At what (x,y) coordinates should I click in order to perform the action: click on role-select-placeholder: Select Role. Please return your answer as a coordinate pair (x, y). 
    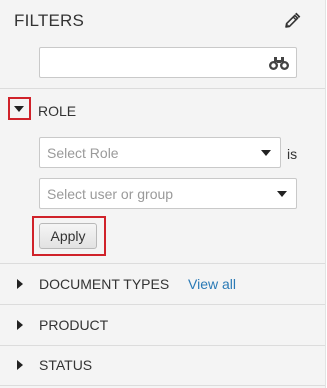
    Looking at the image, I should click on (83, 153).